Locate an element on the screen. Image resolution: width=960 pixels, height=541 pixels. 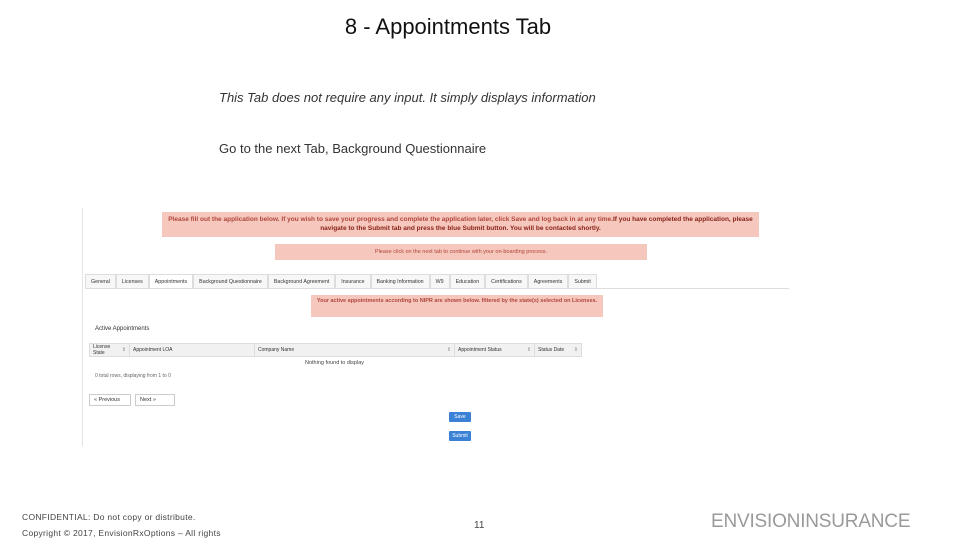
column-header-status-date: Status Date ⇕ is located at coordinates (558, 350).